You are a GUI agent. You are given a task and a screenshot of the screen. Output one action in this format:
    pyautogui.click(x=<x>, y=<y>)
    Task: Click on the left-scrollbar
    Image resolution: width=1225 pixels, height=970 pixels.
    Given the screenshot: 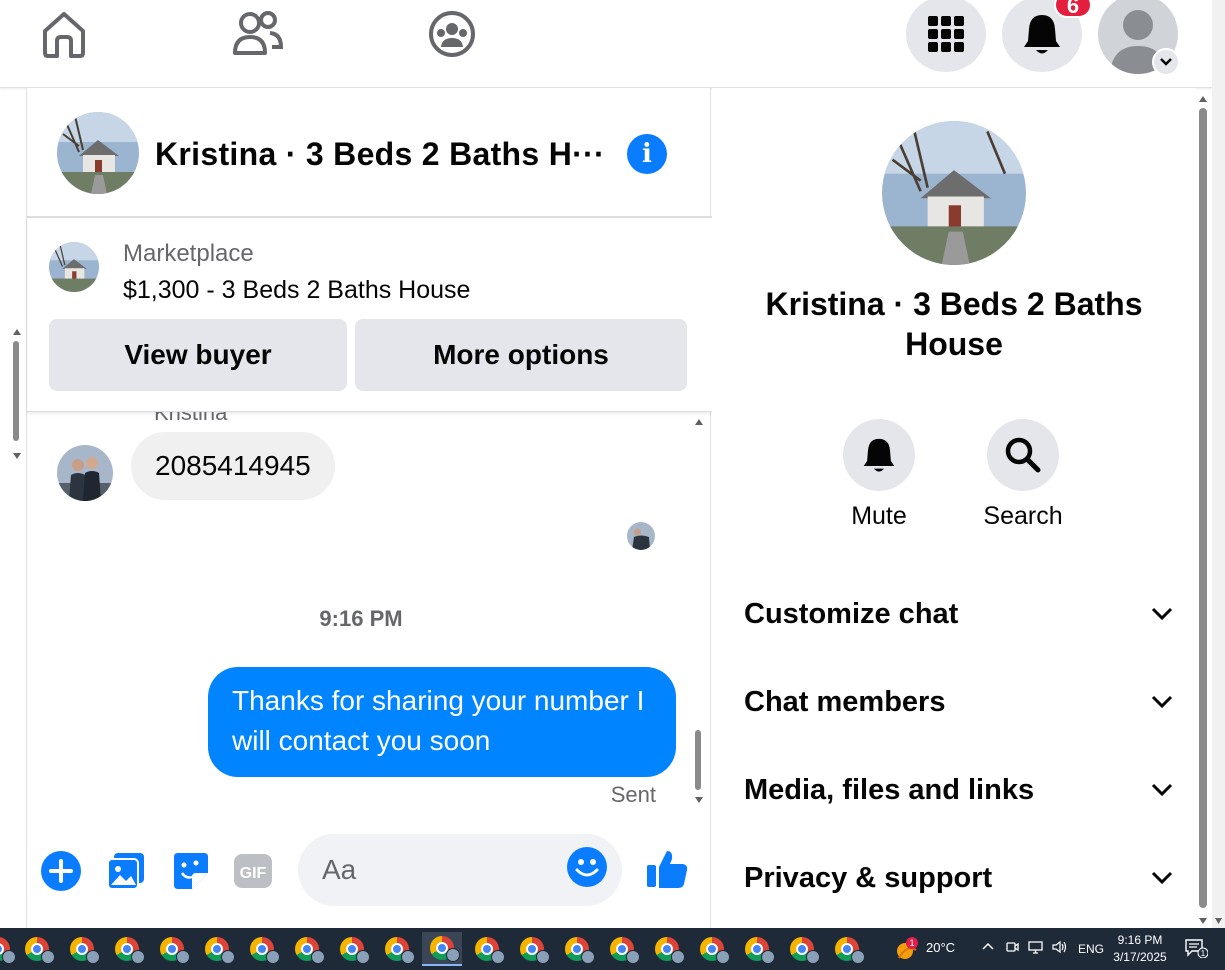 What is the action you would take?
    pyautogui.click(x=17, y=395)
    